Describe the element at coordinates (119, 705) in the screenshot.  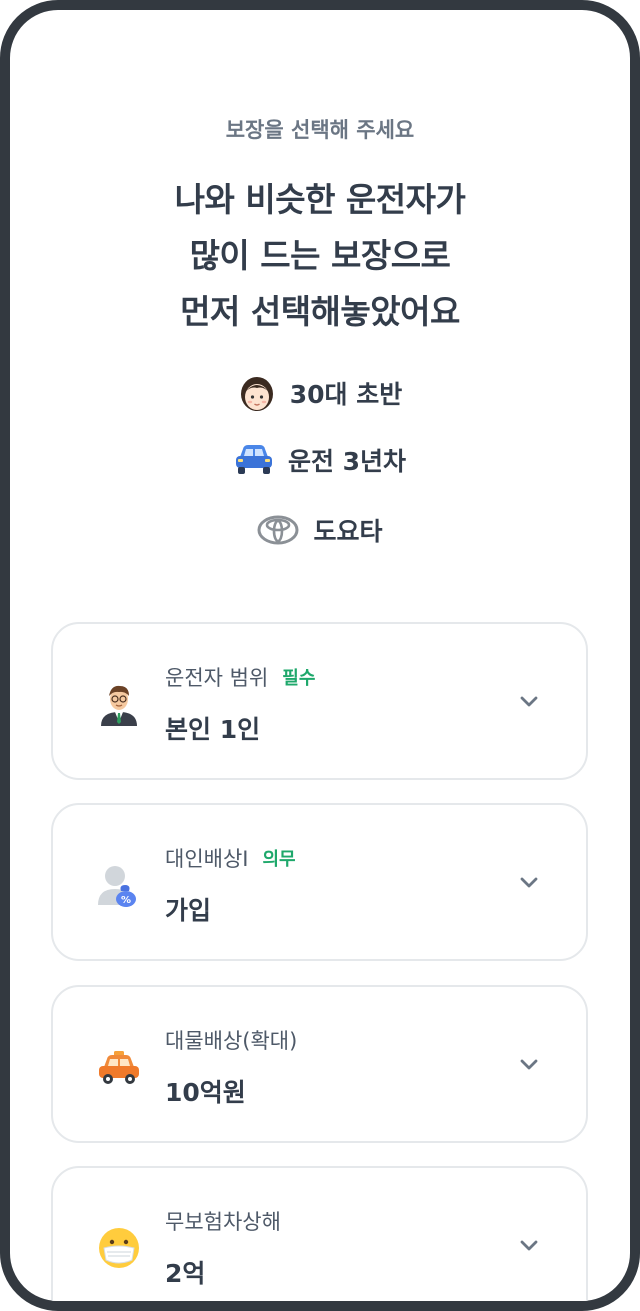
I see `businessman-icon` at that location.